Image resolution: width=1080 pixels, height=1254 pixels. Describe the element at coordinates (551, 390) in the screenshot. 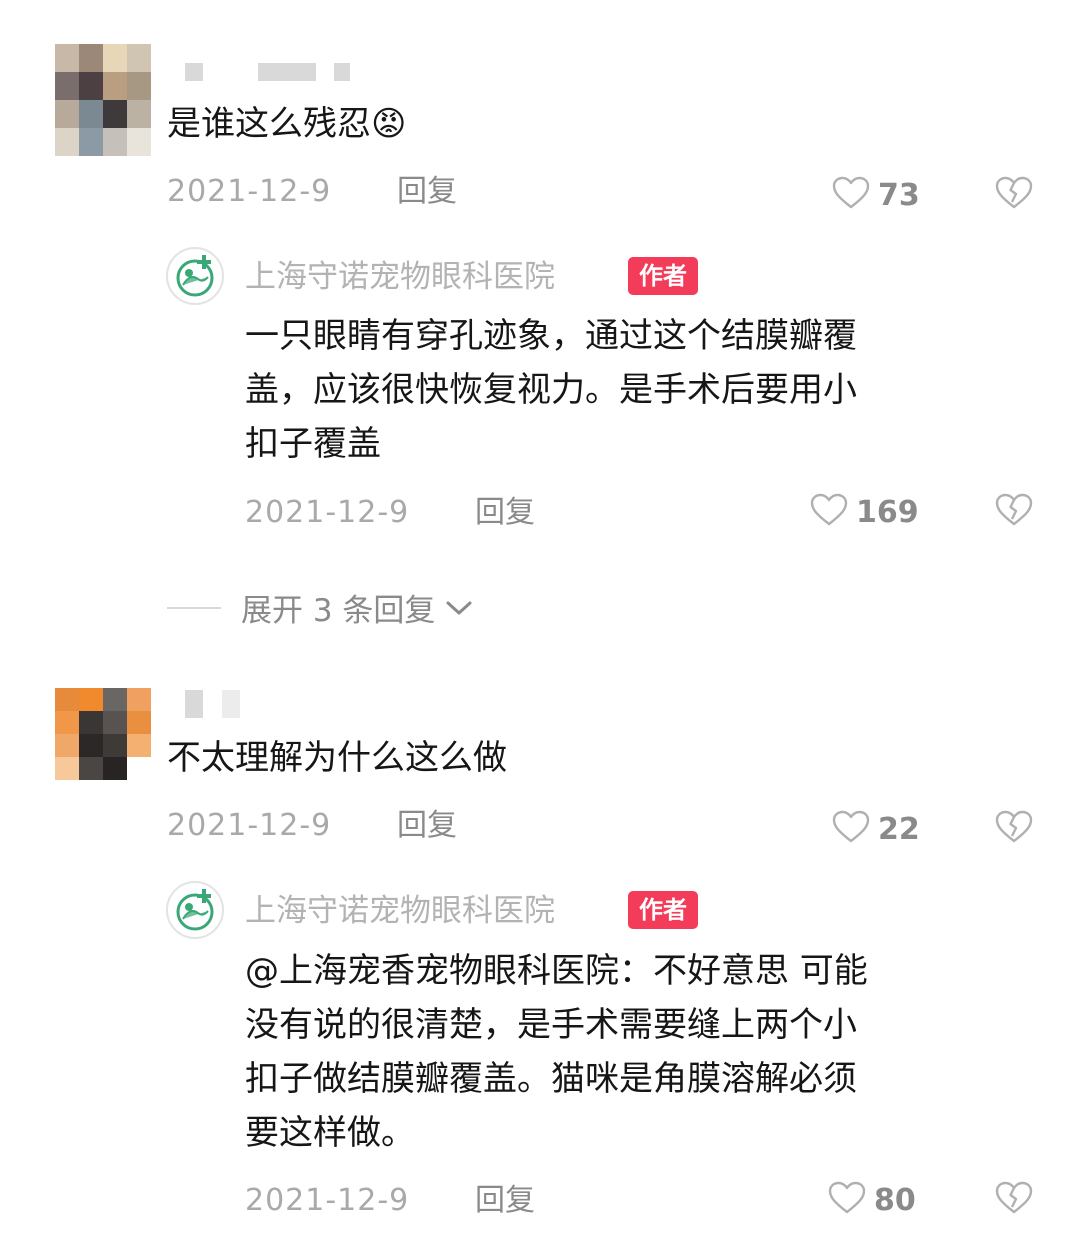

I see `reply-line: 盖，应该很快恢复视力。是手术后要用小` at that location.